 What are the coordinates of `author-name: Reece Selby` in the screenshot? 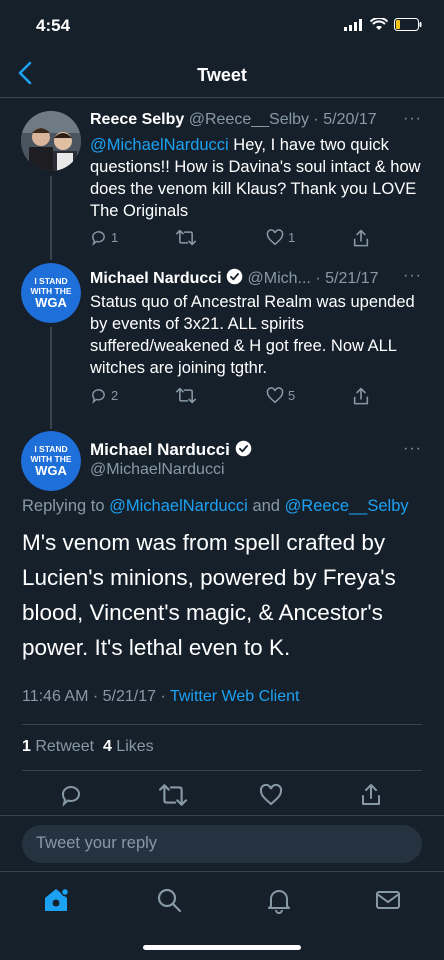 It's located at (137, 119).